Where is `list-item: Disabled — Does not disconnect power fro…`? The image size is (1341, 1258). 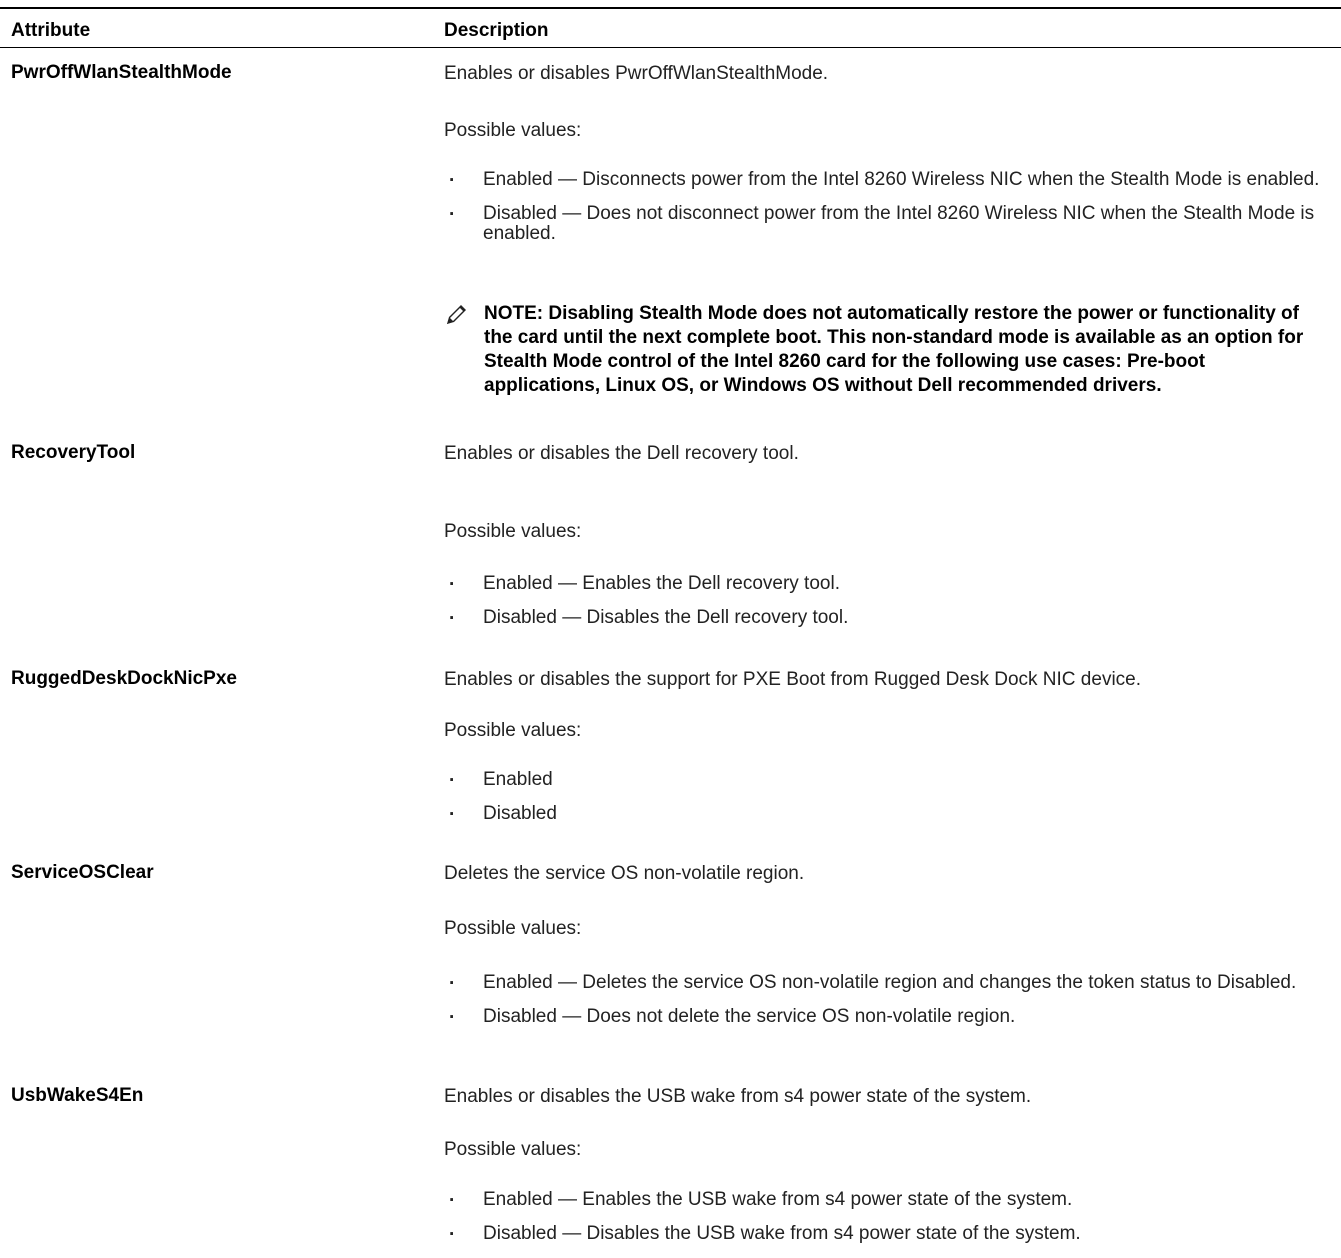 list-item: Disabled — Does not disconnect power fro… is located at coordinates (889, 224).